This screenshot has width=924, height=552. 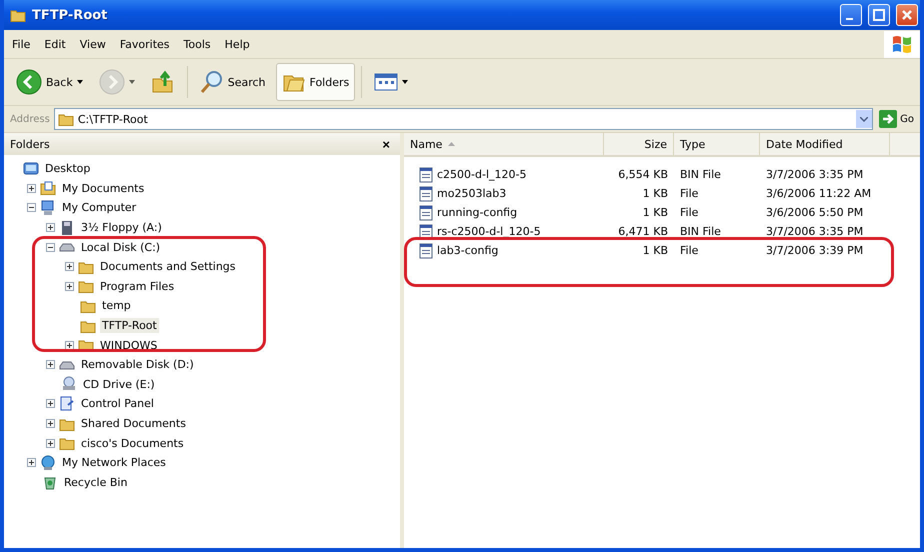 I want to click on menu-item: Tools, so click(x=197, y=44).